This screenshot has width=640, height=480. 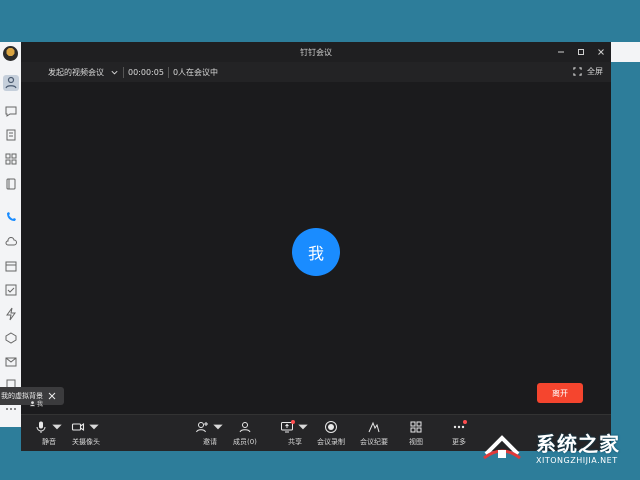 I want to click on members-label: 成员(0), so click(x=245, y=442).